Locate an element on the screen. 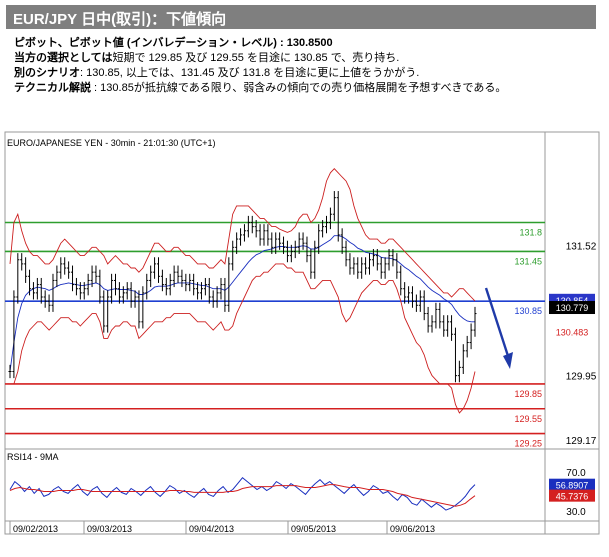 The image size is (609, 557). rsi-tick-label: 70.0 is located at coordinates (576, 473).